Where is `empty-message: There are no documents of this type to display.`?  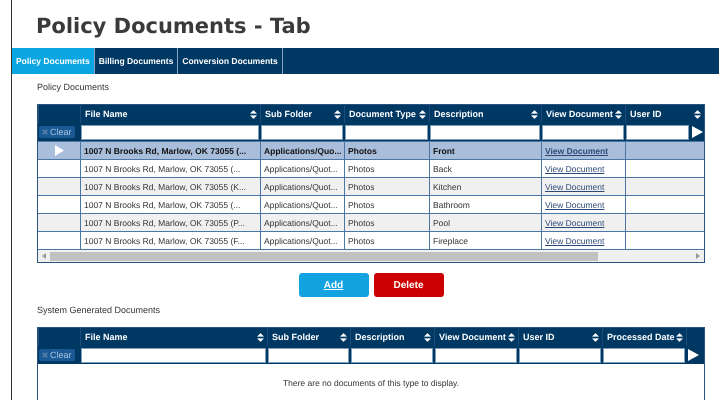
empty-message: There are no documents of this type to display. is located at coordinates (371, 383).